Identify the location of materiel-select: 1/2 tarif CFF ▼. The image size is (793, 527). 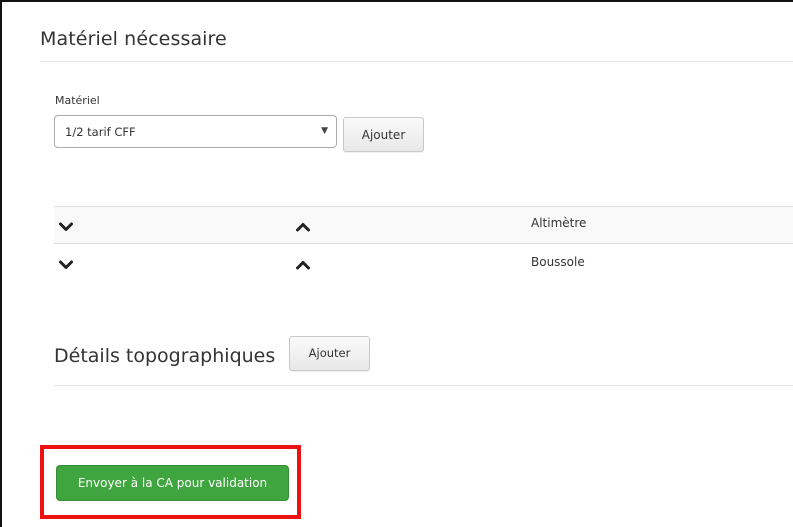
(195, 131).